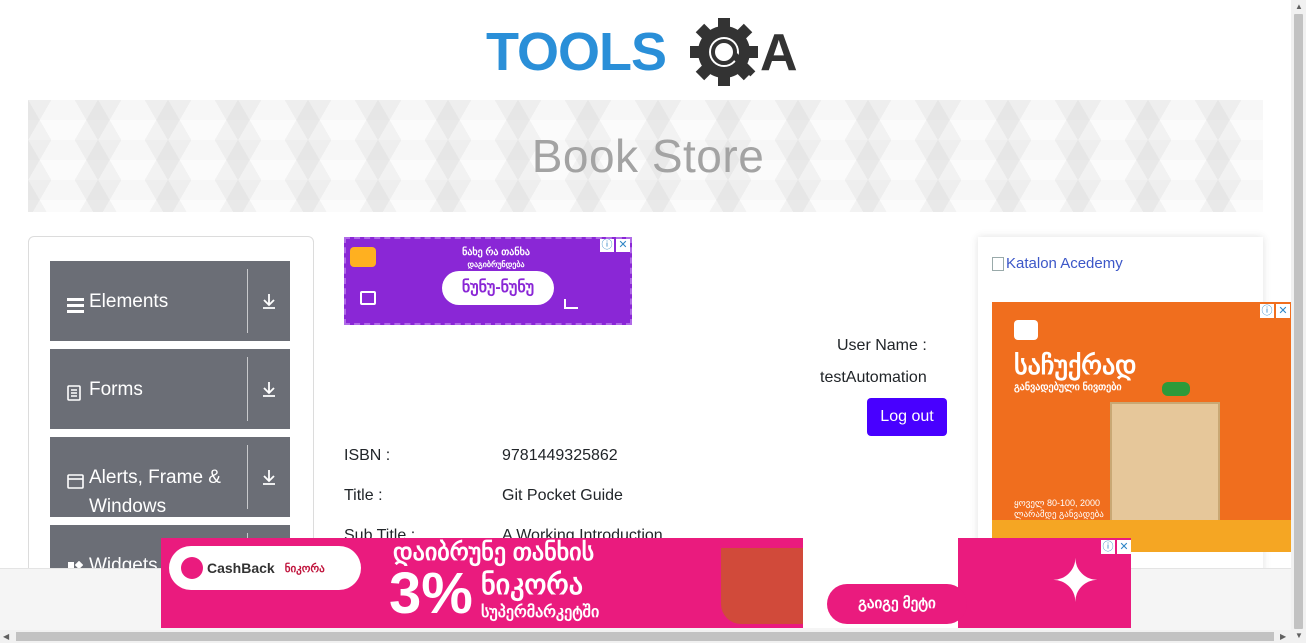  I want to click on hamburger-icon, so click(78, 307).